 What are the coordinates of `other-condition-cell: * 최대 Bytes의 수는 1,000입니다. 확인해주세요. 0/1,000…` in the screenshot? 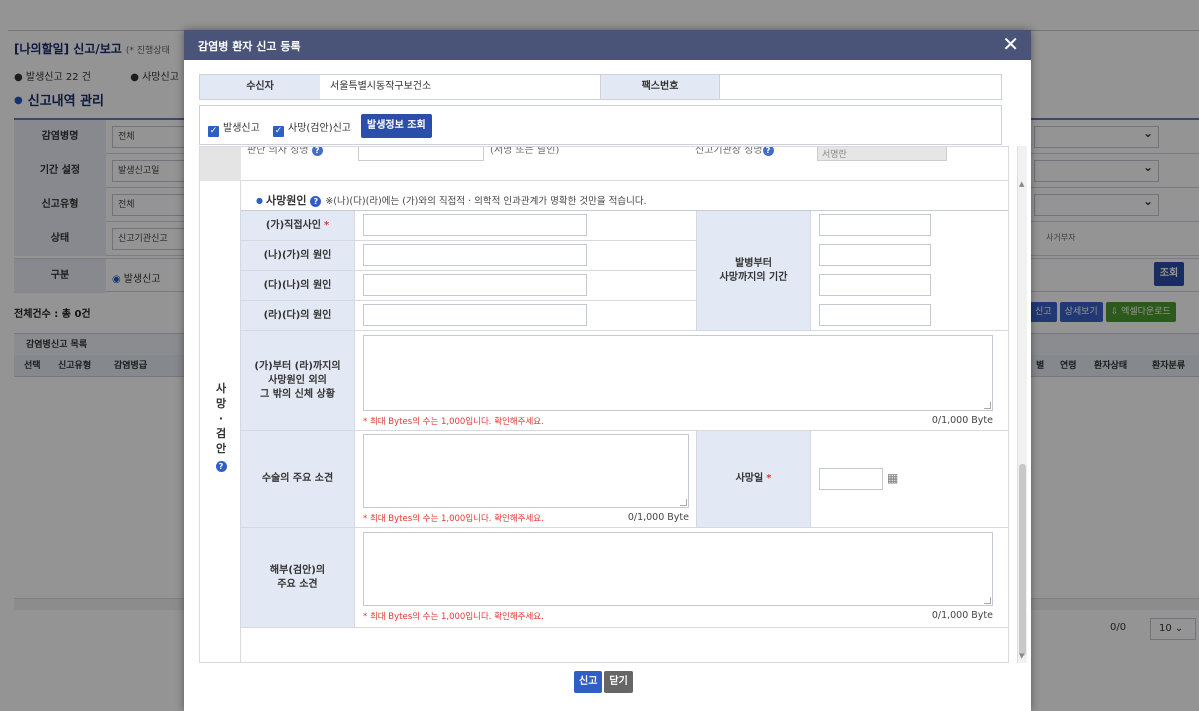 It's located at (681, 381).